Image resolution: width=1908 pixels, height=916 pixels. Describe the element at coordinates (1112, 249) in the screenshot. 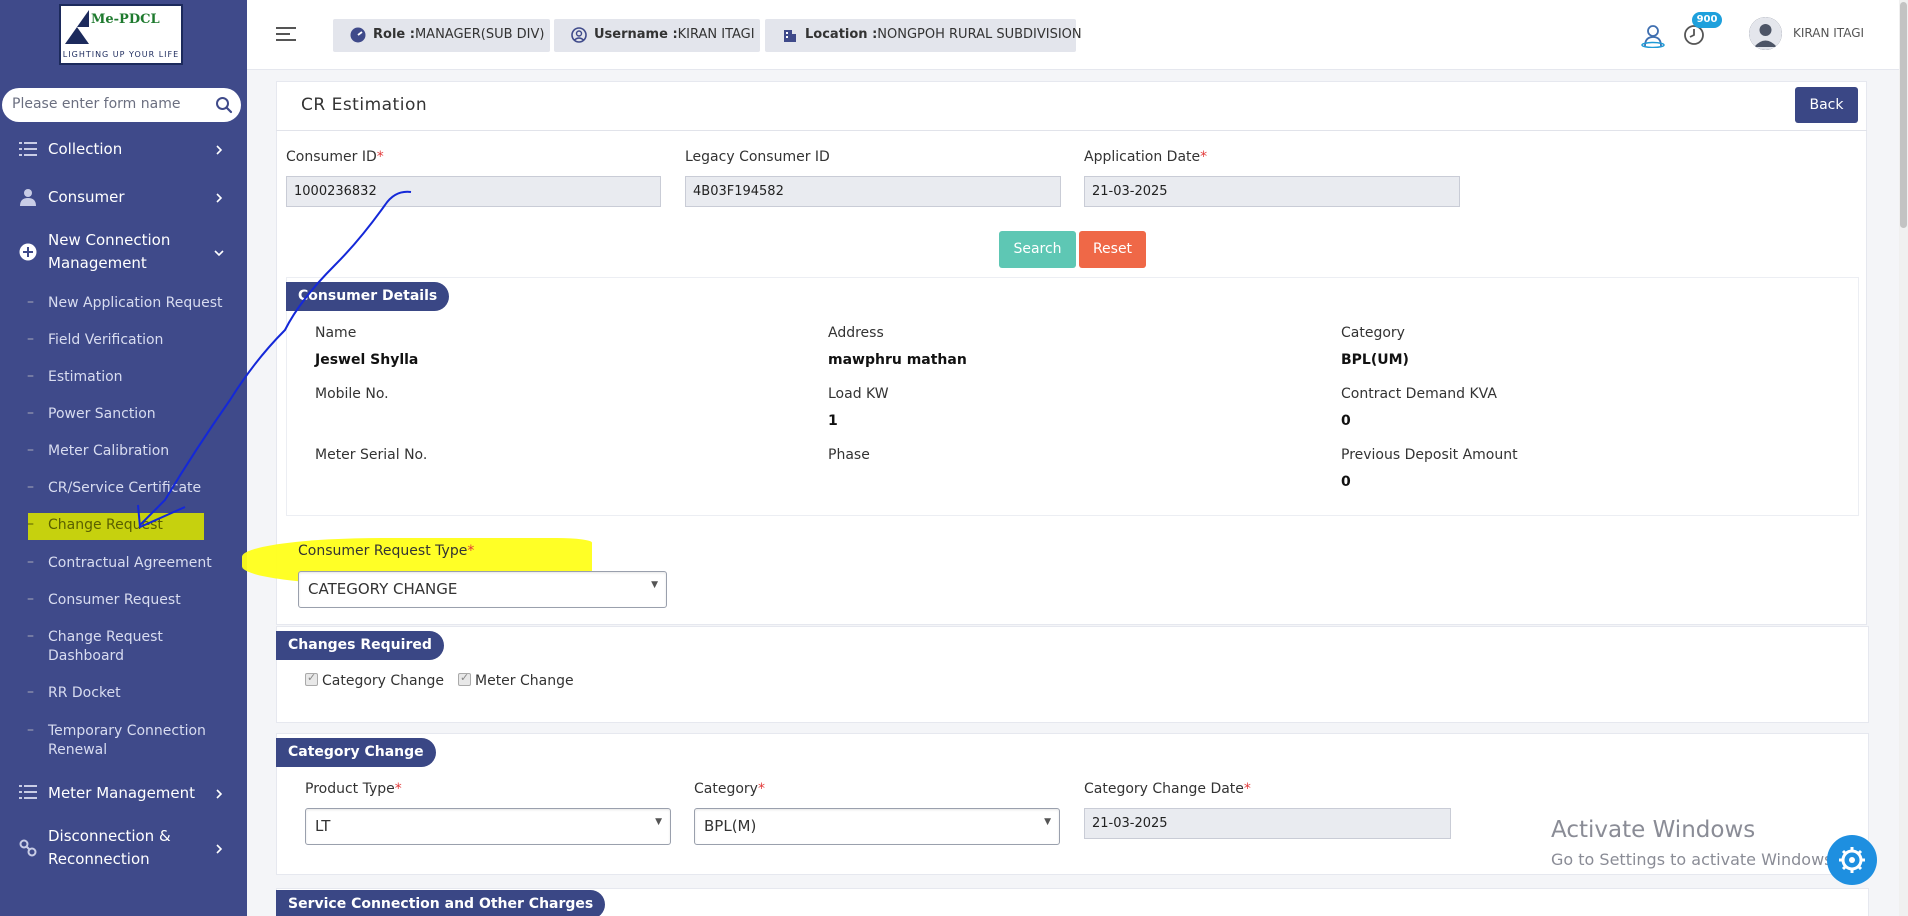

I see `reset-button: Reset` at that location.